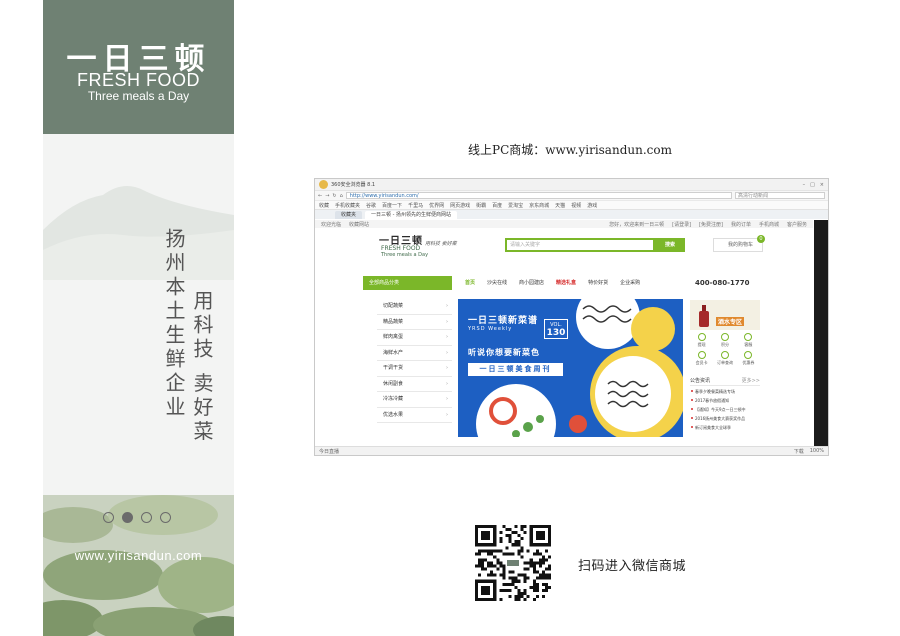 Image resolution: width=900 pixels, height=636 pixels. I want to click on browser-search-input: 高清行动新闻, so click(780, 195).